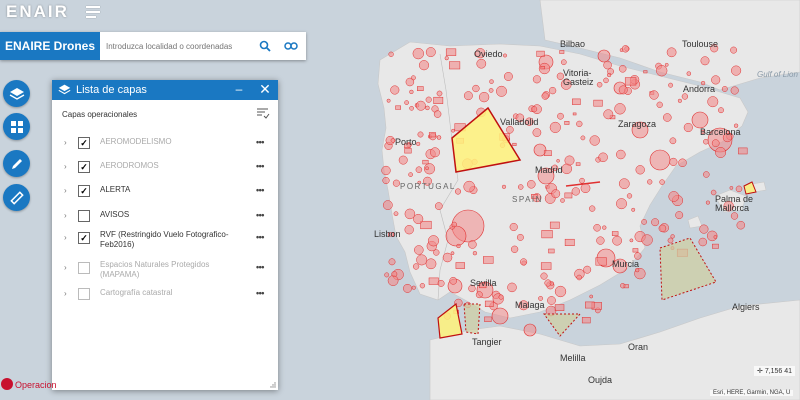 The height and width of the screenshot is (400, 800). Describe the element at coordinates (573, 44) in the screenshot. I see `map-label: Bilbao` at that location.